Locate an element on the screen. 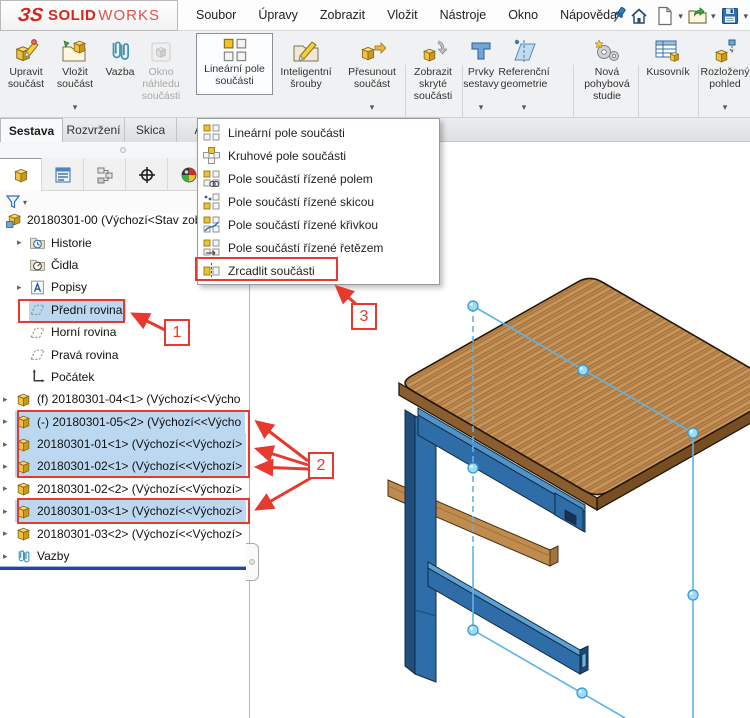 This screenshot has width=750, height=718. mate-button: Vazba is located at coordinates (120, 74).